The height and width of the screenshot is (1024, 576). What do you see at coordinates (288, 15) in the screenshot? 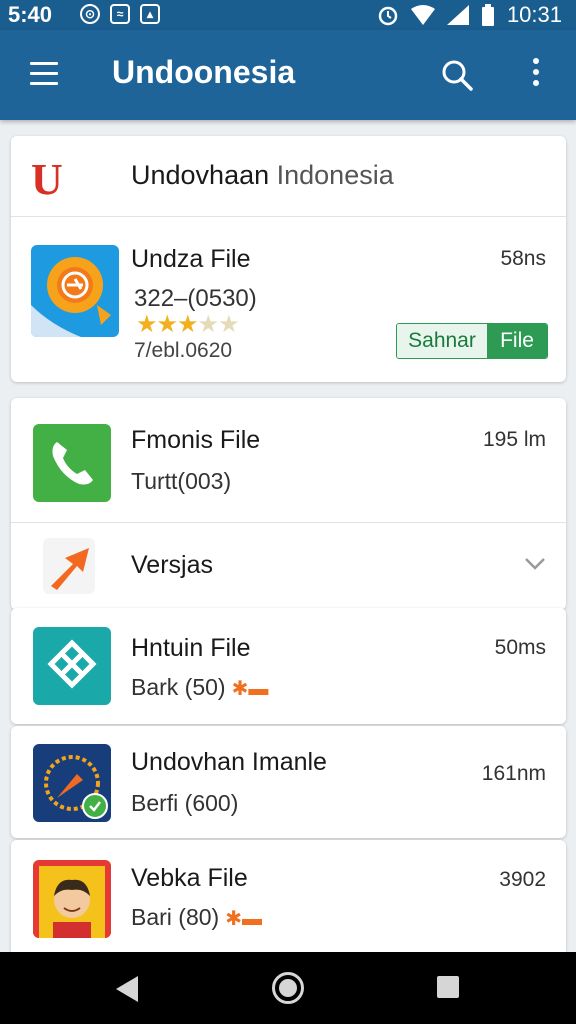
I see `status-bar: 5:40 ⊙ ≈ ▴ 10:31` at bounding box center [288, 15].